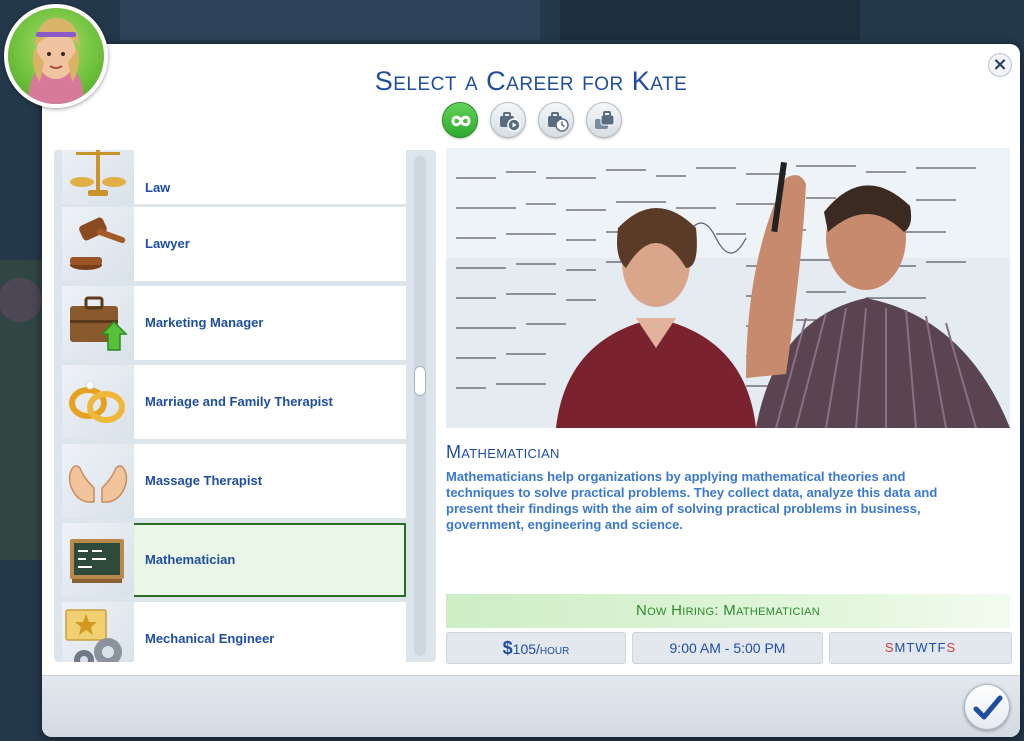 This screenshot has height=741, width=1024. I want to click on chalkboard-icon, so click(98, 560).